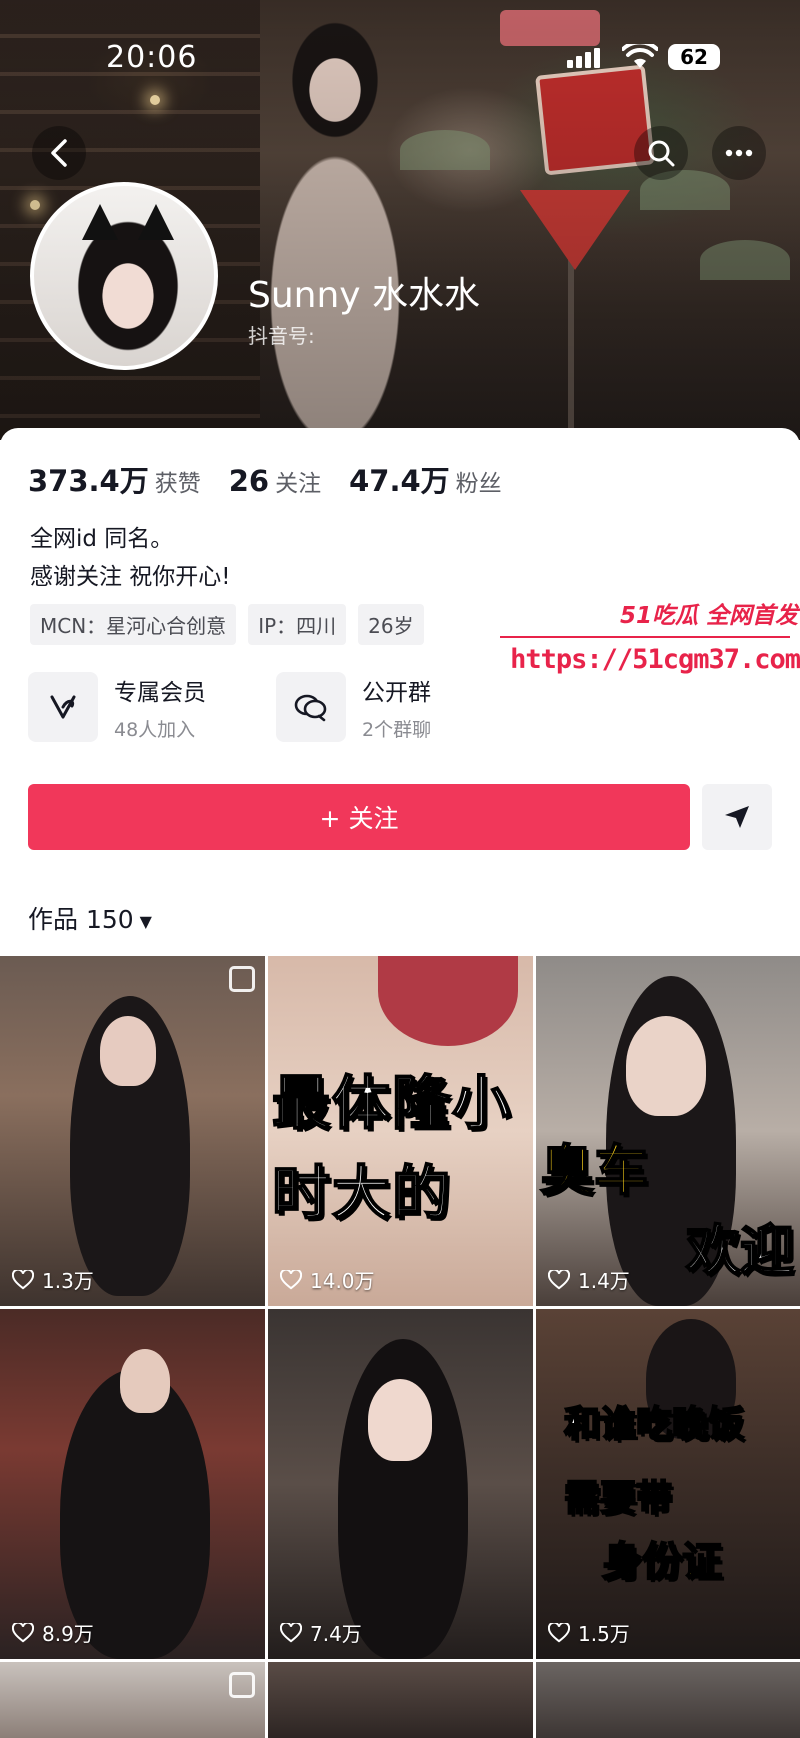 The image size is (800, 1738). Describe the element at coordinates (130, 558) in the screenshot. I see `profile-bio: 全网id 同名。 感谢关注 祝你开心!` at that location.